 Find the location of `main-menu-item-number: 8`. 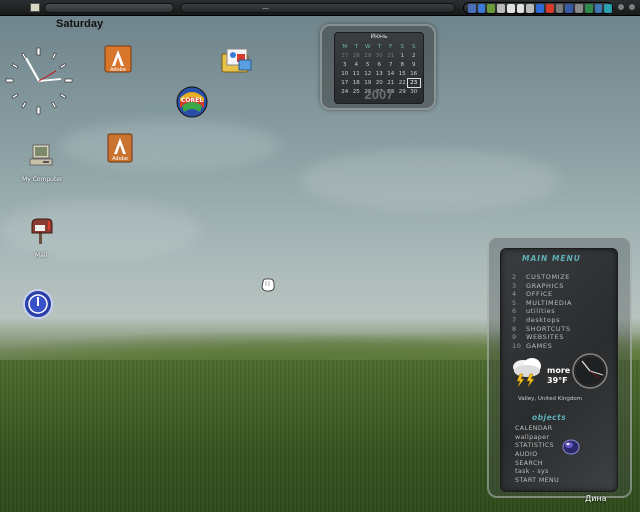

main-menu-item-number: 8 is located at coordinates (514, 328).